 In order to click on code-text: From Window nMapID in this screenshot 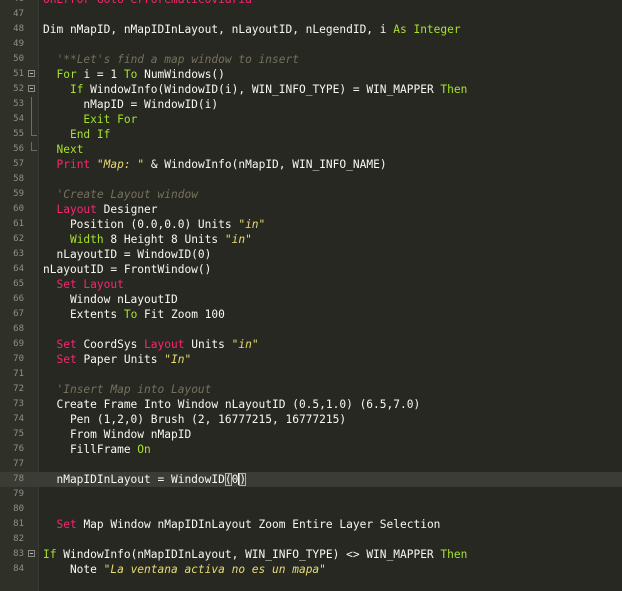, I will do `click(117, 434)`.